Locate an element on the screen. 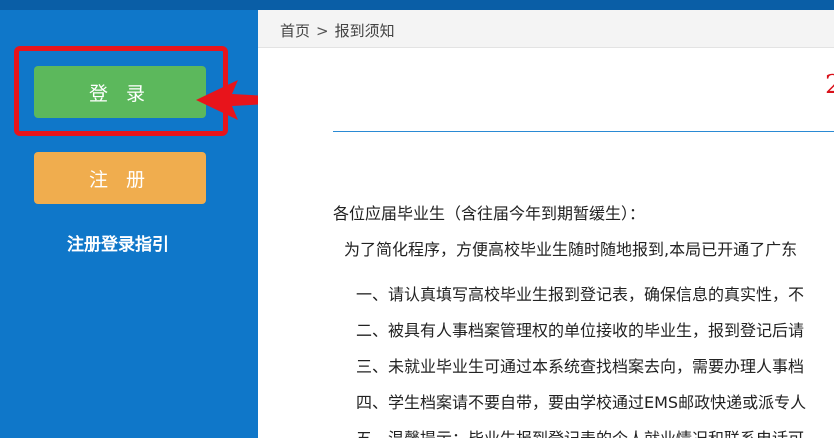 The image size is (834, 438). notice-item: 四、学生档案请不要自带，要由学校通过EMS邮政快递或派专人 is located at coordinates (581, 402).